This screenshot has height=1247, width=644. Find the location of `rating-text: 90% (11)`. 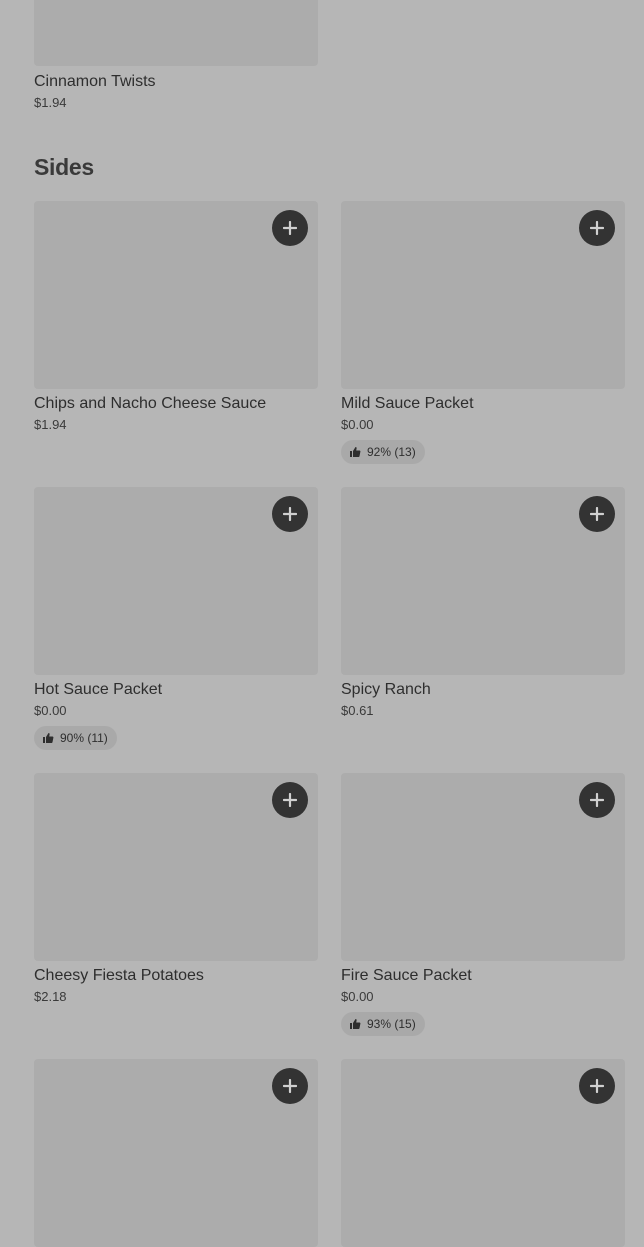

rating-text: 90% (11) is located at coordinates (84, 738).